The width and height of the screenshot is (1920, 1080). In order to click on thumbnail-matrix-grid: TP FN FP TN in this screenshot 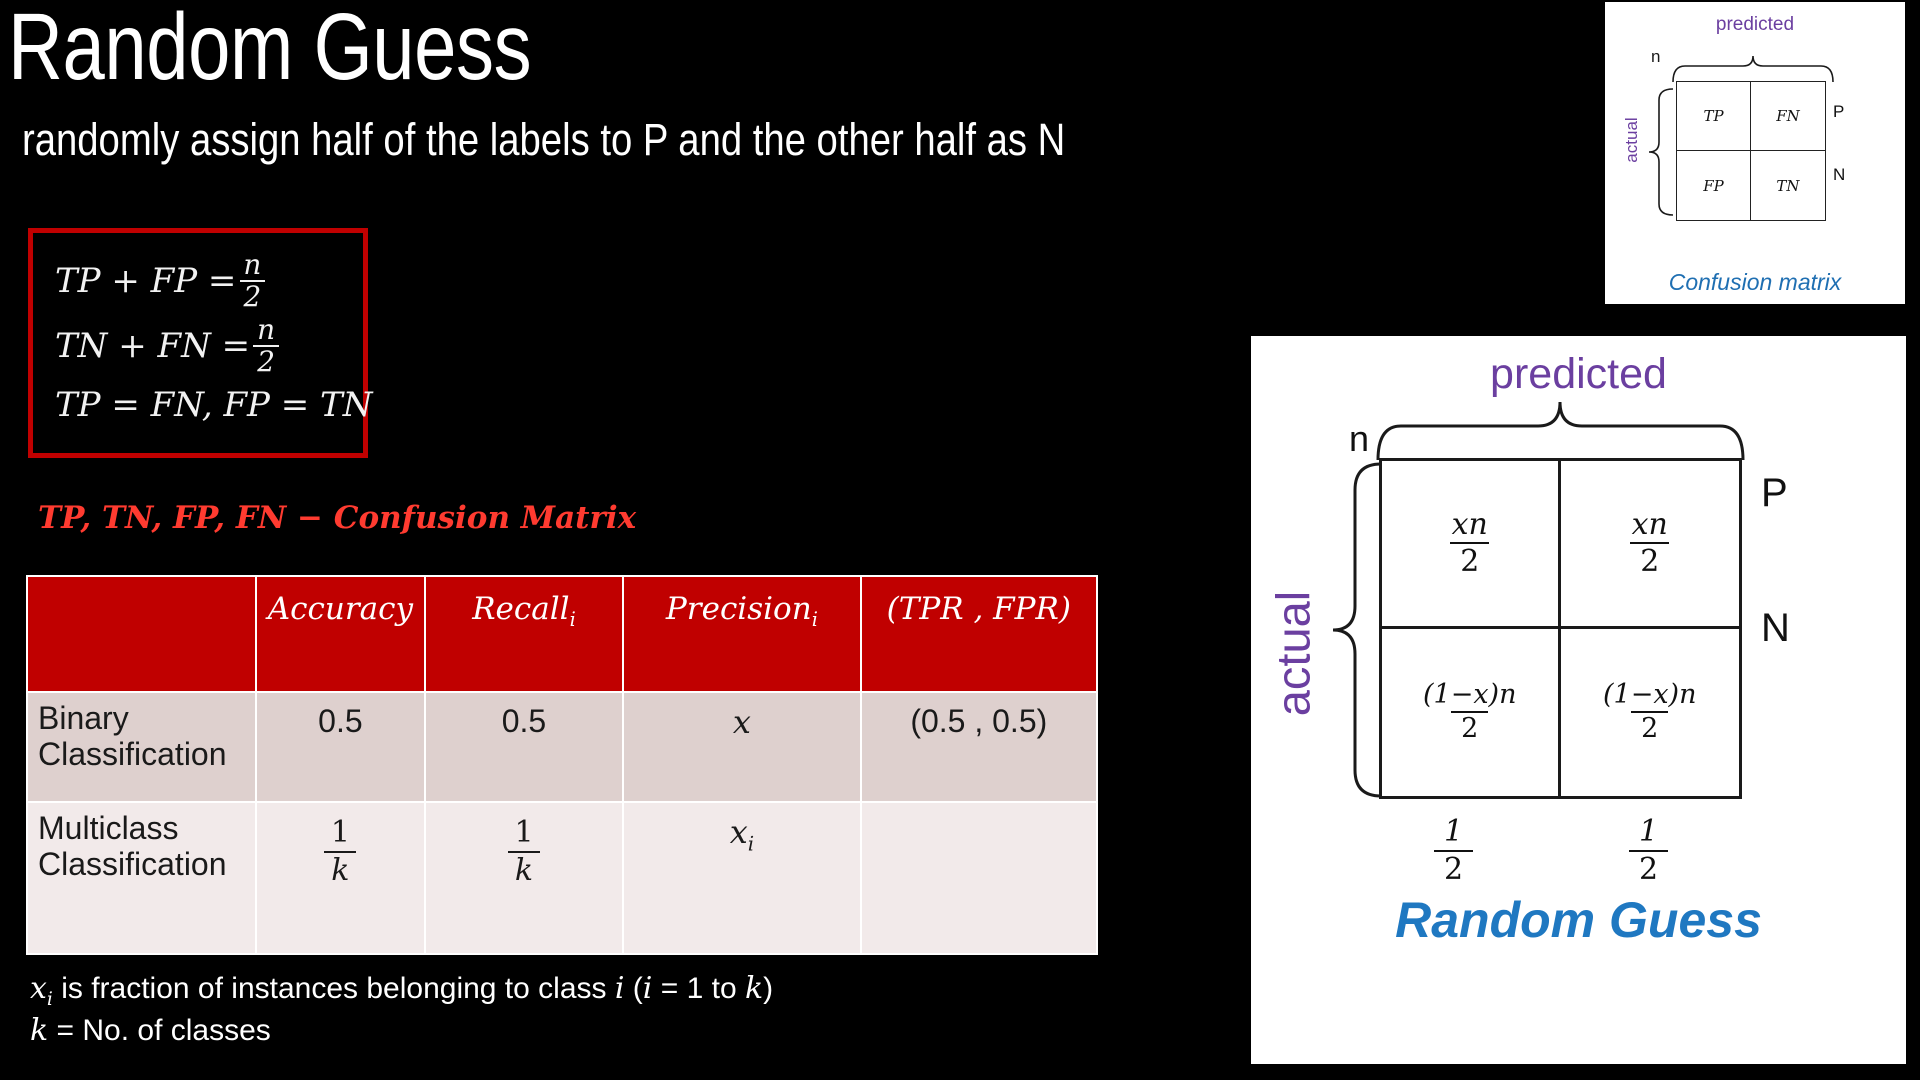, I will do `click(1751, 151)`.